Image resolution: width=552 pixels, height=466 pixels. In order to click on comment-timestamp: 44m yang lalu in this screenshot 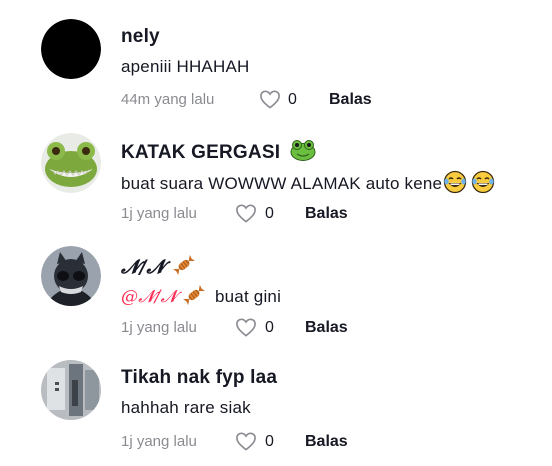, I will do `click(168, 99)`.